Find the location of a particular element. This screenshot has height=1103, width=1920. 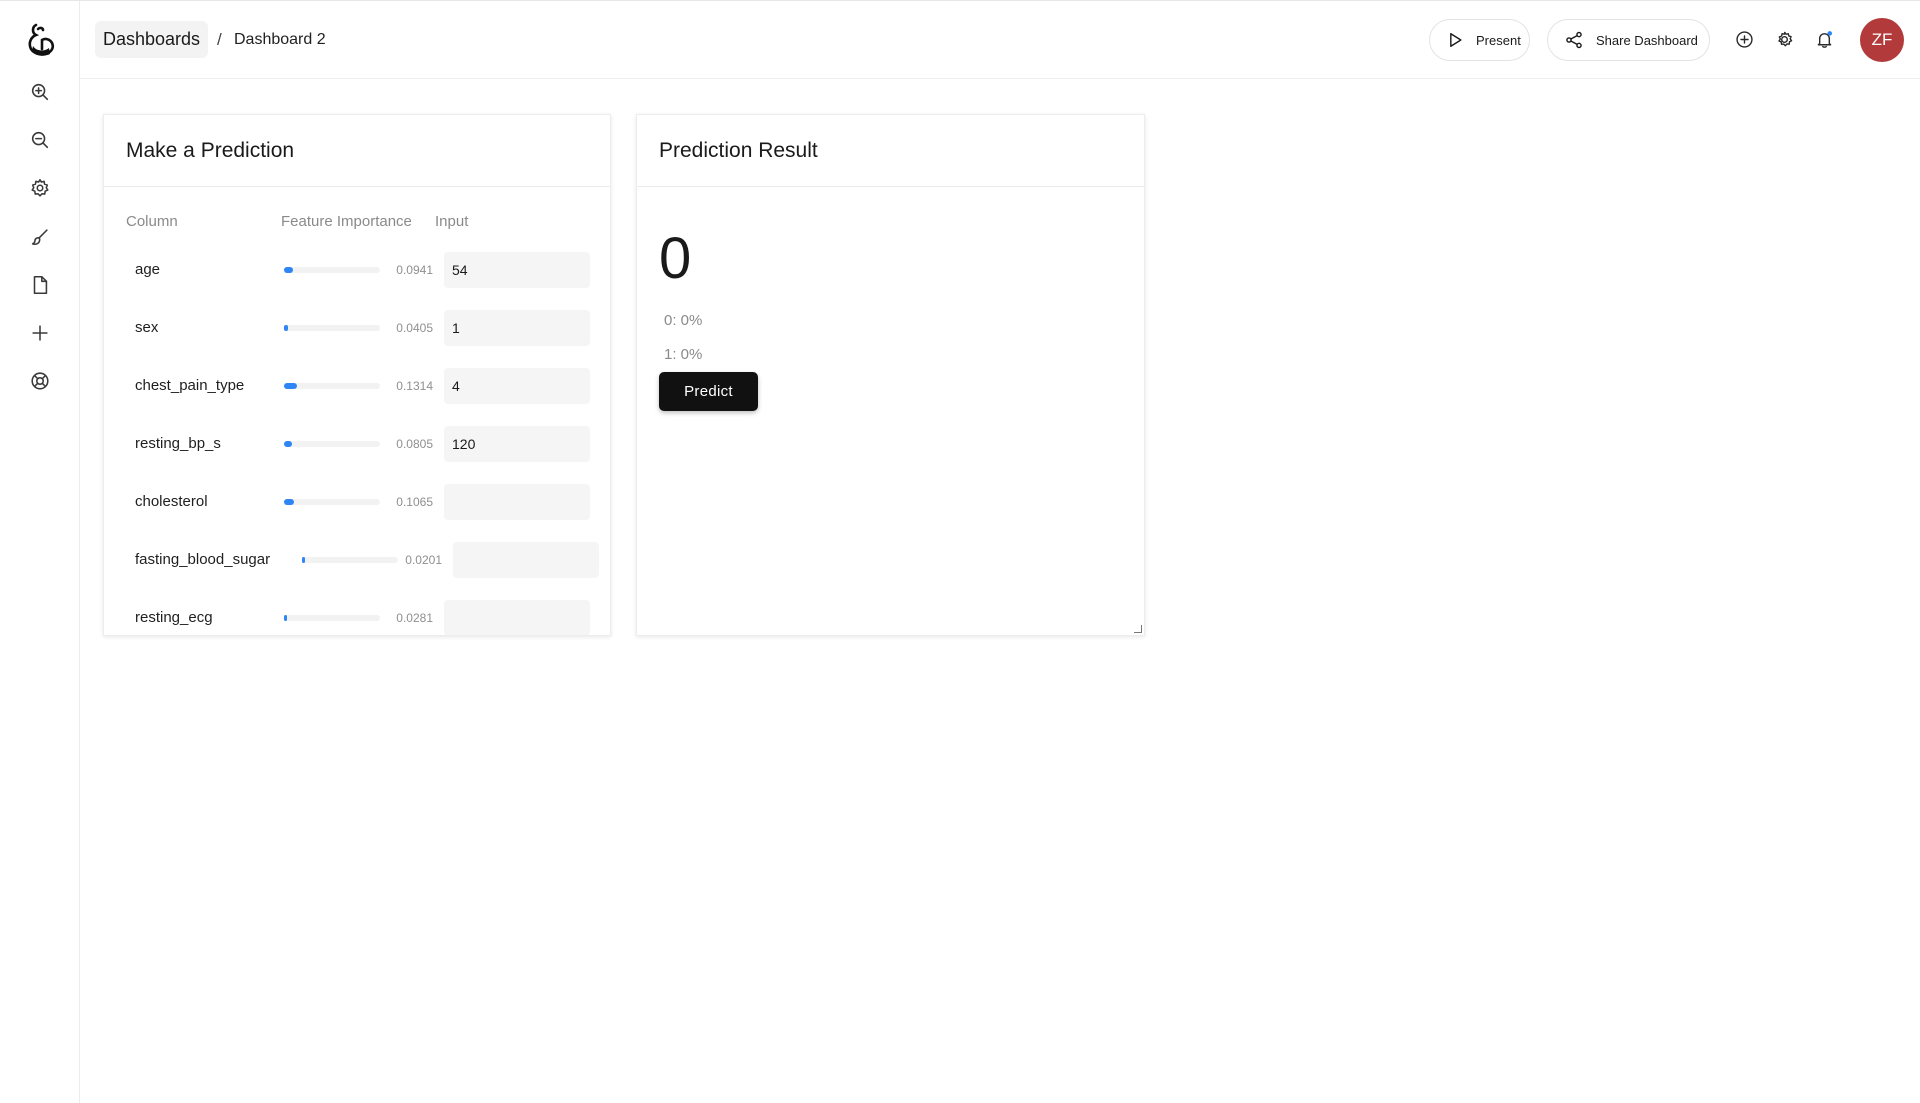

feature-row: age 0.0941 is located at coordinates (357, 270).